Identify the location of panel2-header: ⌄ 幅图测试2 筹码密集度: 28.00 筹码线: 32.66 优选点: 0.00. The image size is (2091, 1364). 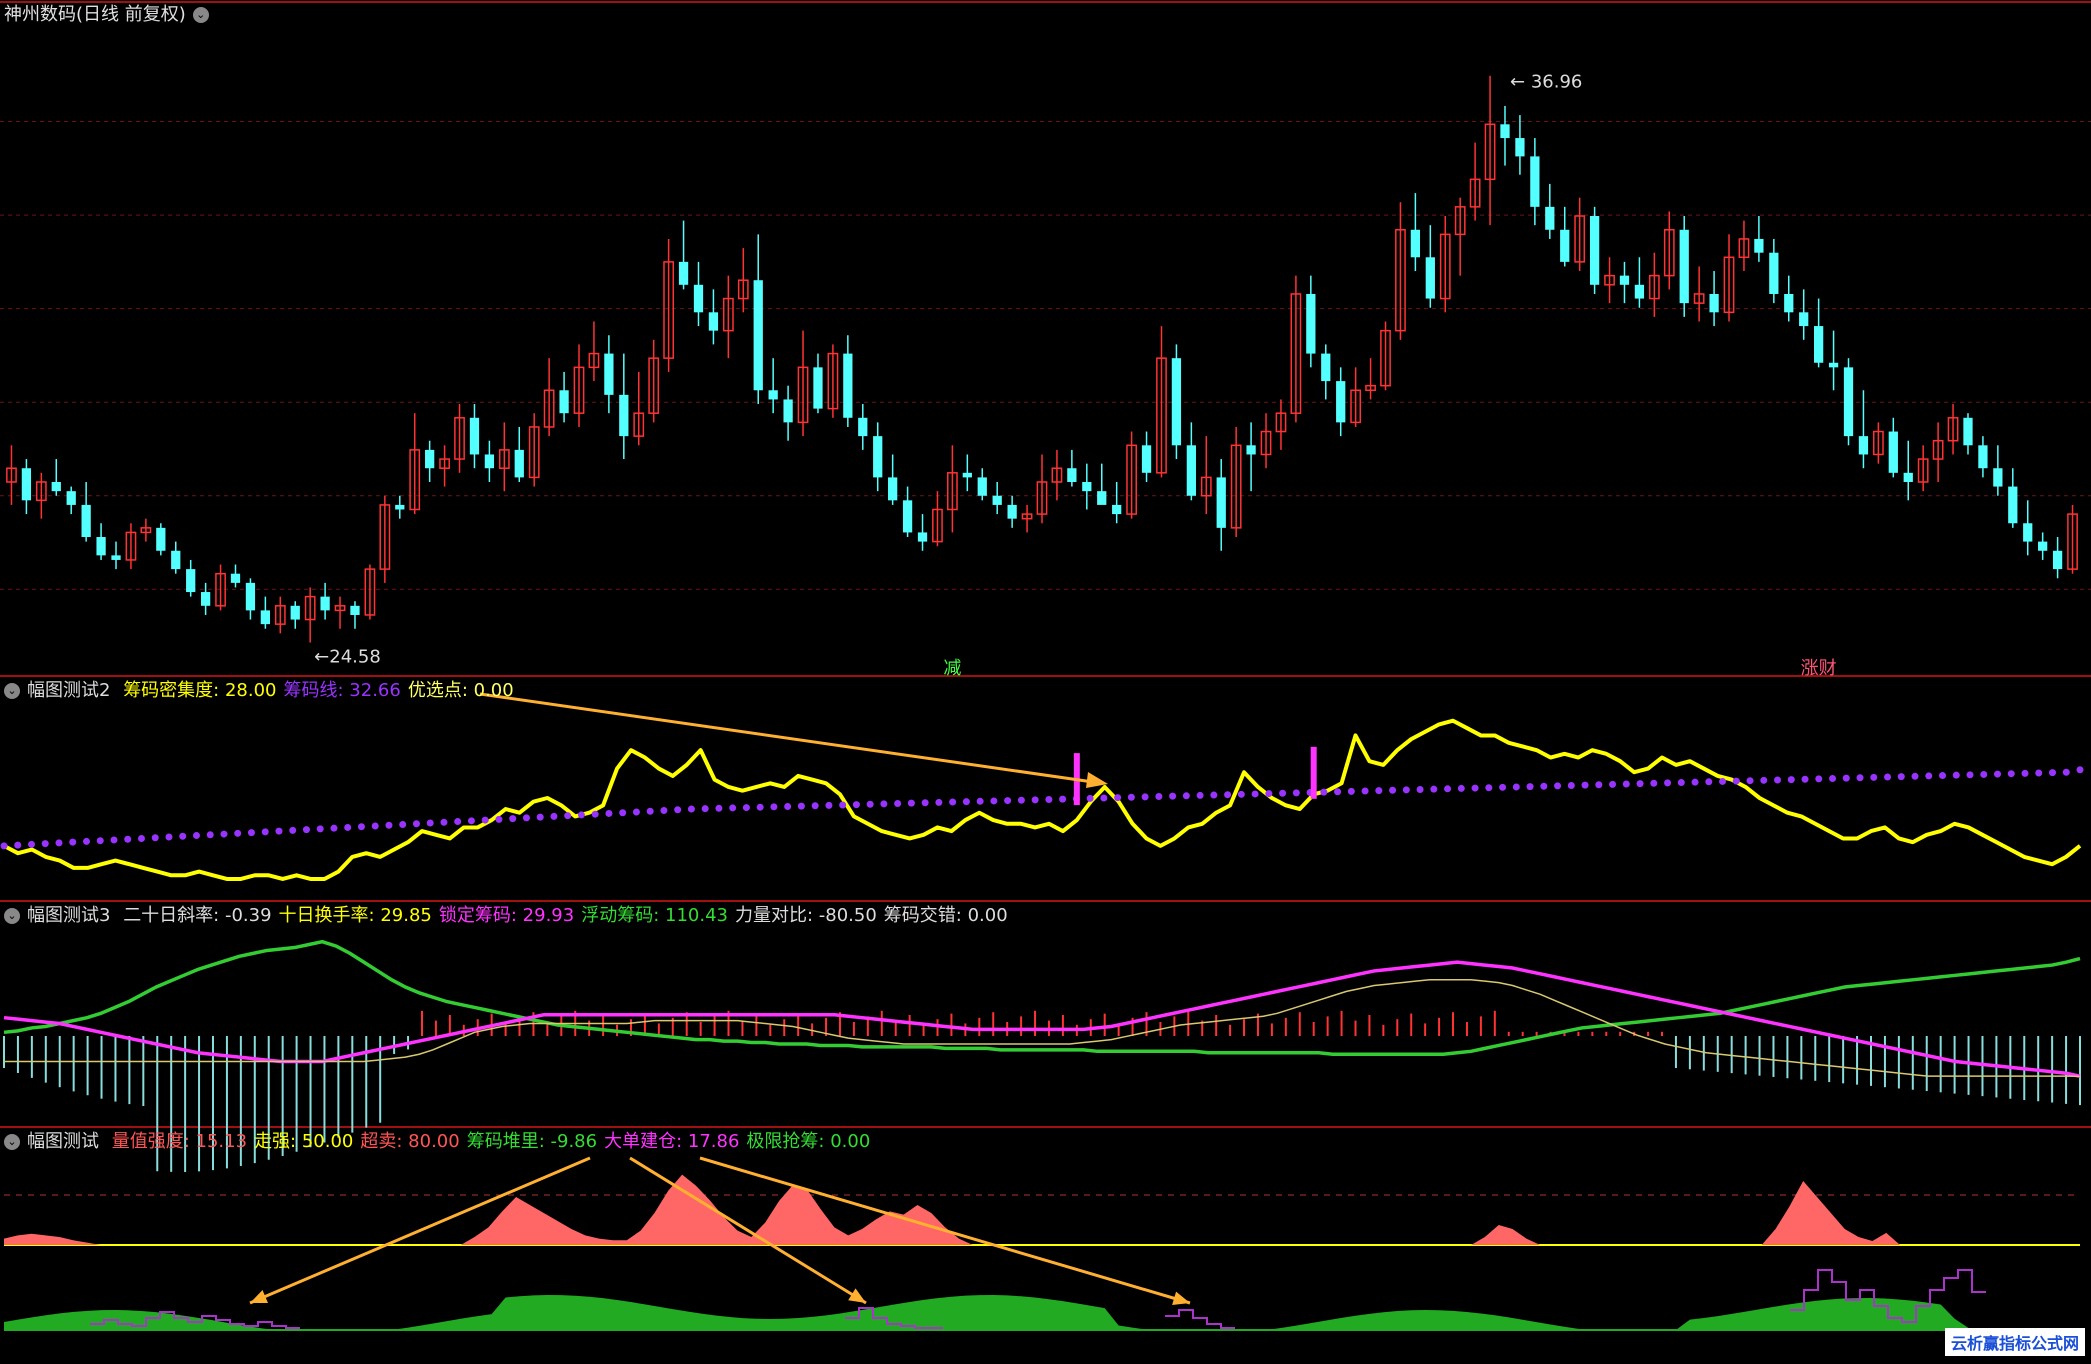
(262, 691).